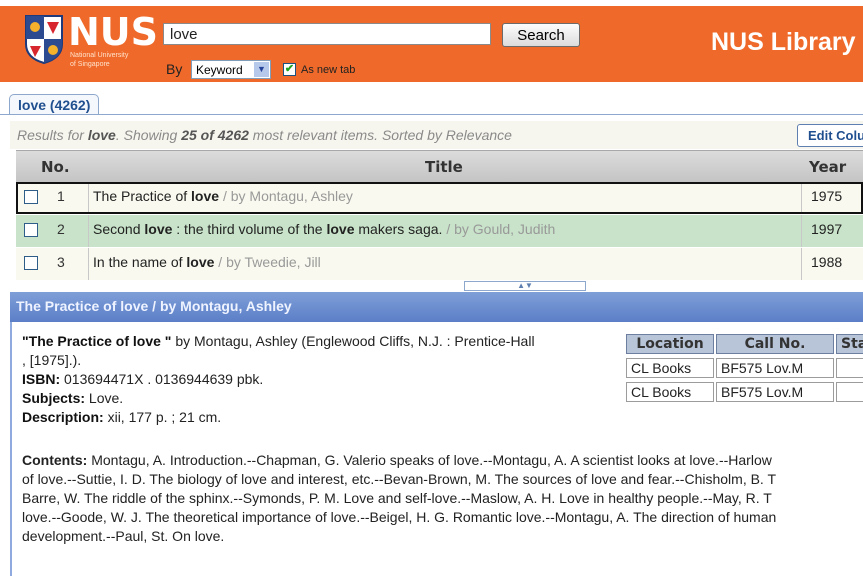 The image size is (863, 576). Describe the element at coordinates (827, 167) in the screenshot. I see `column-header-year: Year` at that location.